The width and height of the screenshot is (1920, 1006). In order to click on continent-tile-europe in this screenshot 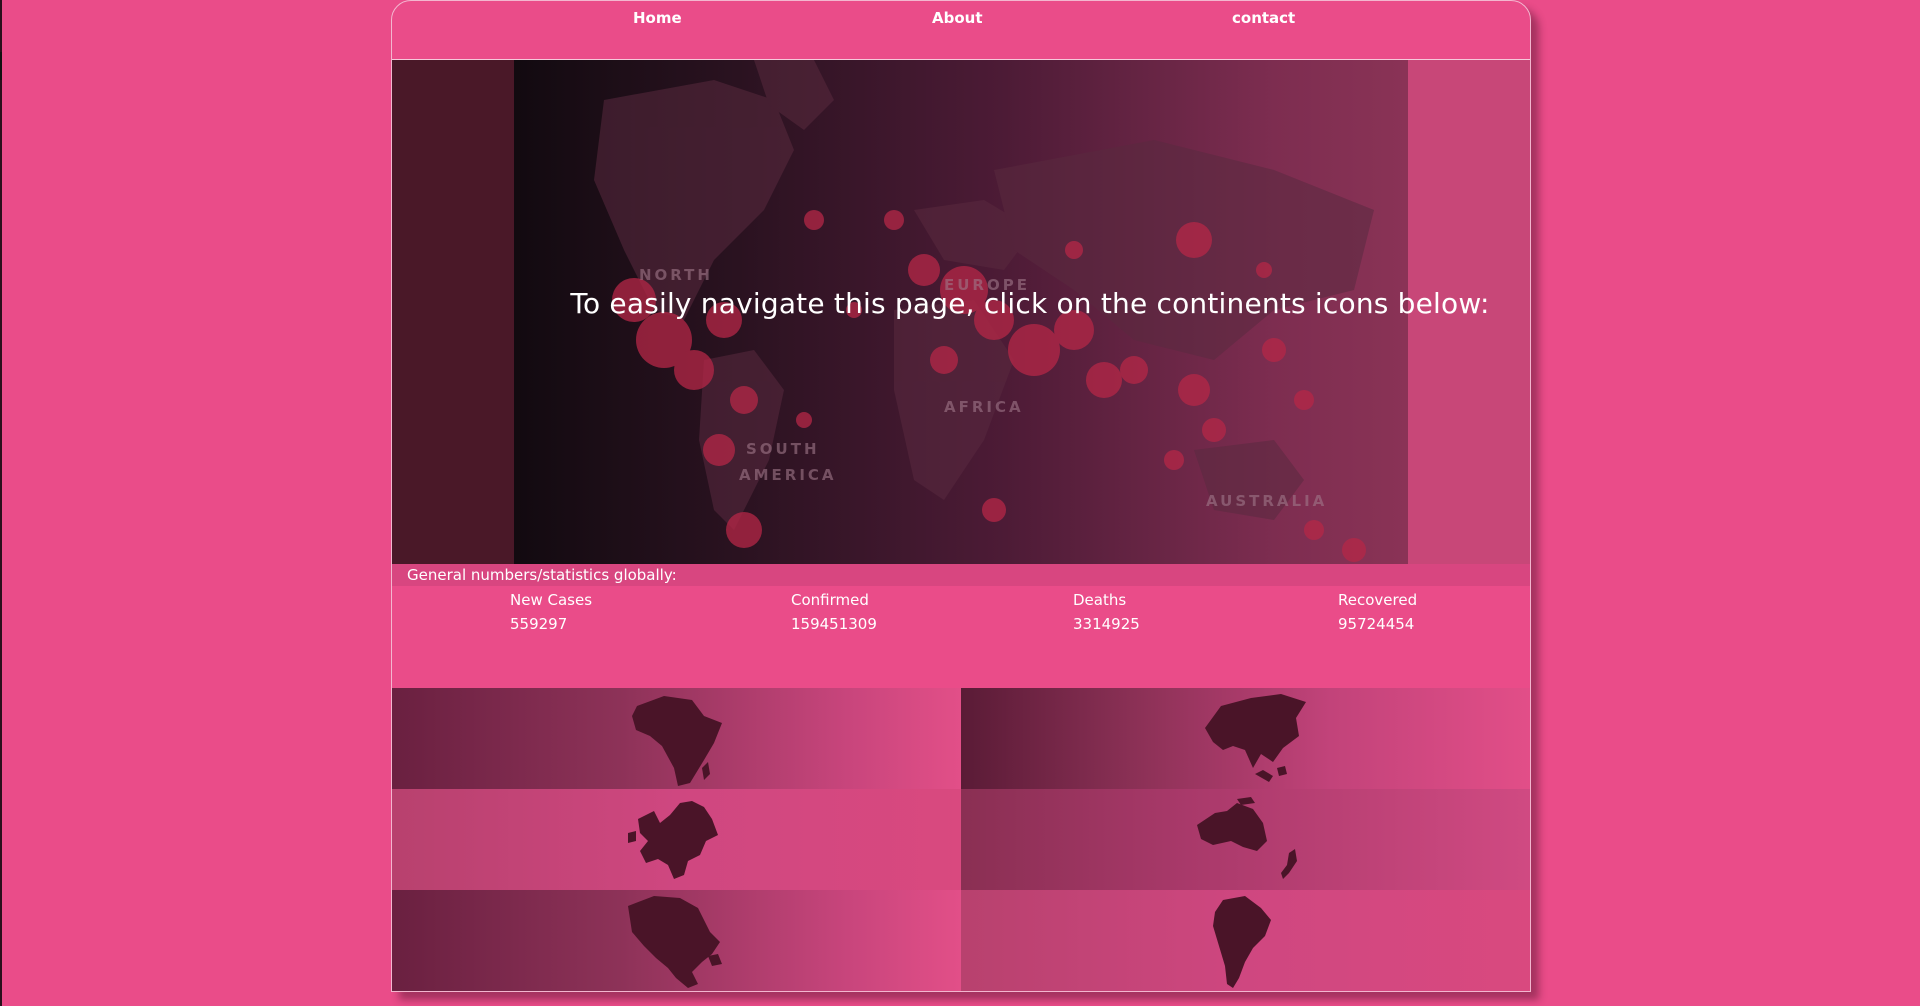, I will do `click(676, 839)`.